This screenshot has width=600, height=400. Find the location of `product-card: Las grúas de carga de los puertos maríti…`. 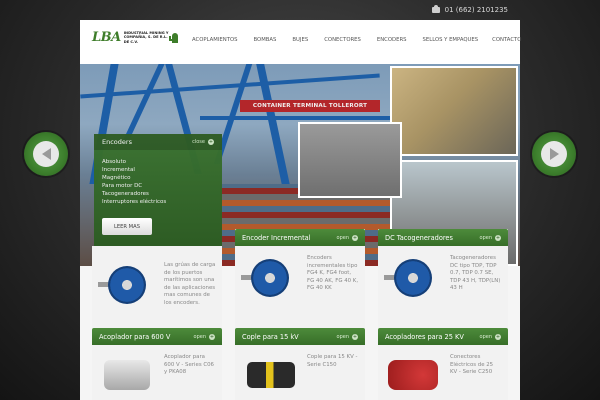

product-card: Las grúas de carga de los puertos maríti… is located at coordinates (157, 289).